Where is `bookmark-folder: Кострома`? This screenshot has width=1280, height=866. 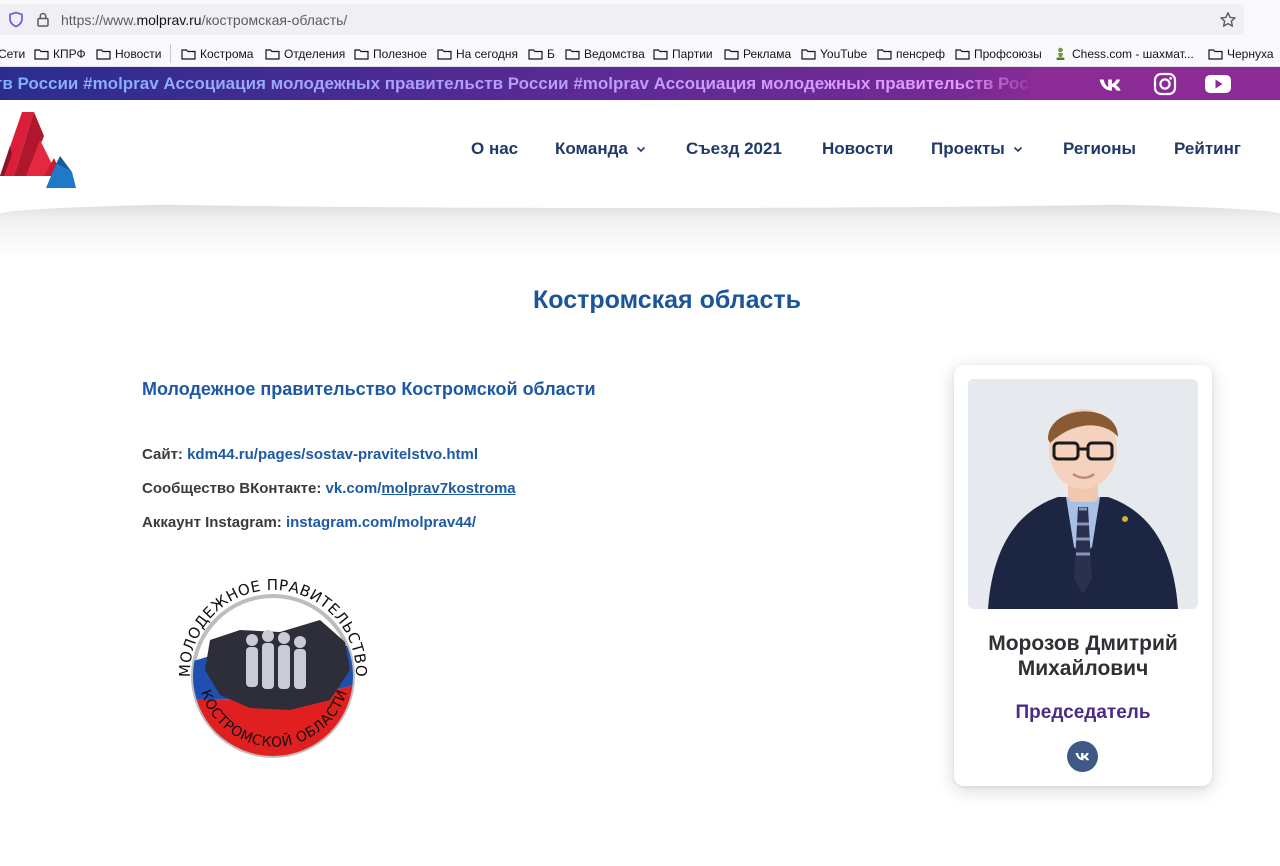
bookmark-folder: Кострома is located at coordinates (217, 54).